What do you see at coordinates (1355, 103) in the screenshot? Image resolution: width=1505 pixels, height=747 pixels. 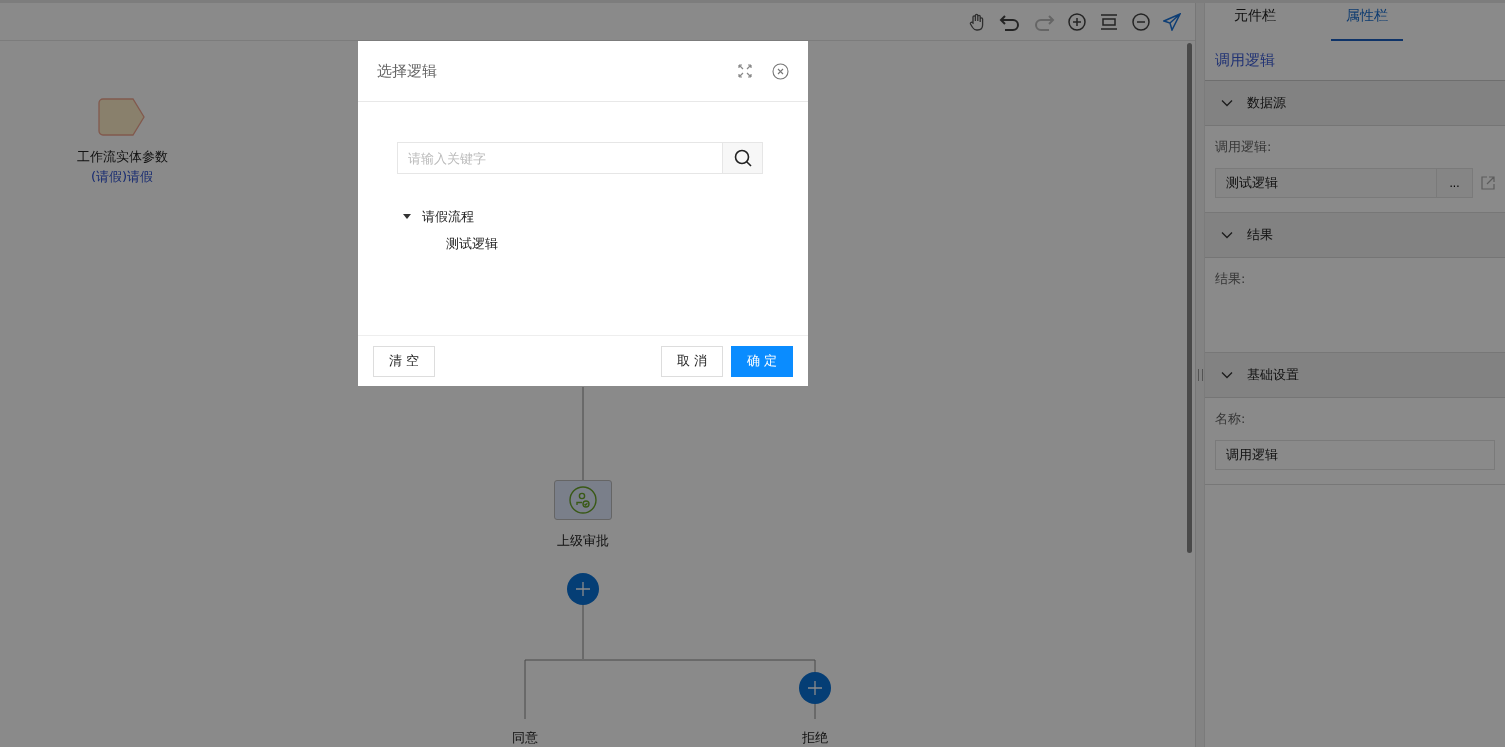 I see `section-header: 数据源` at bounding box center [1355, 103].